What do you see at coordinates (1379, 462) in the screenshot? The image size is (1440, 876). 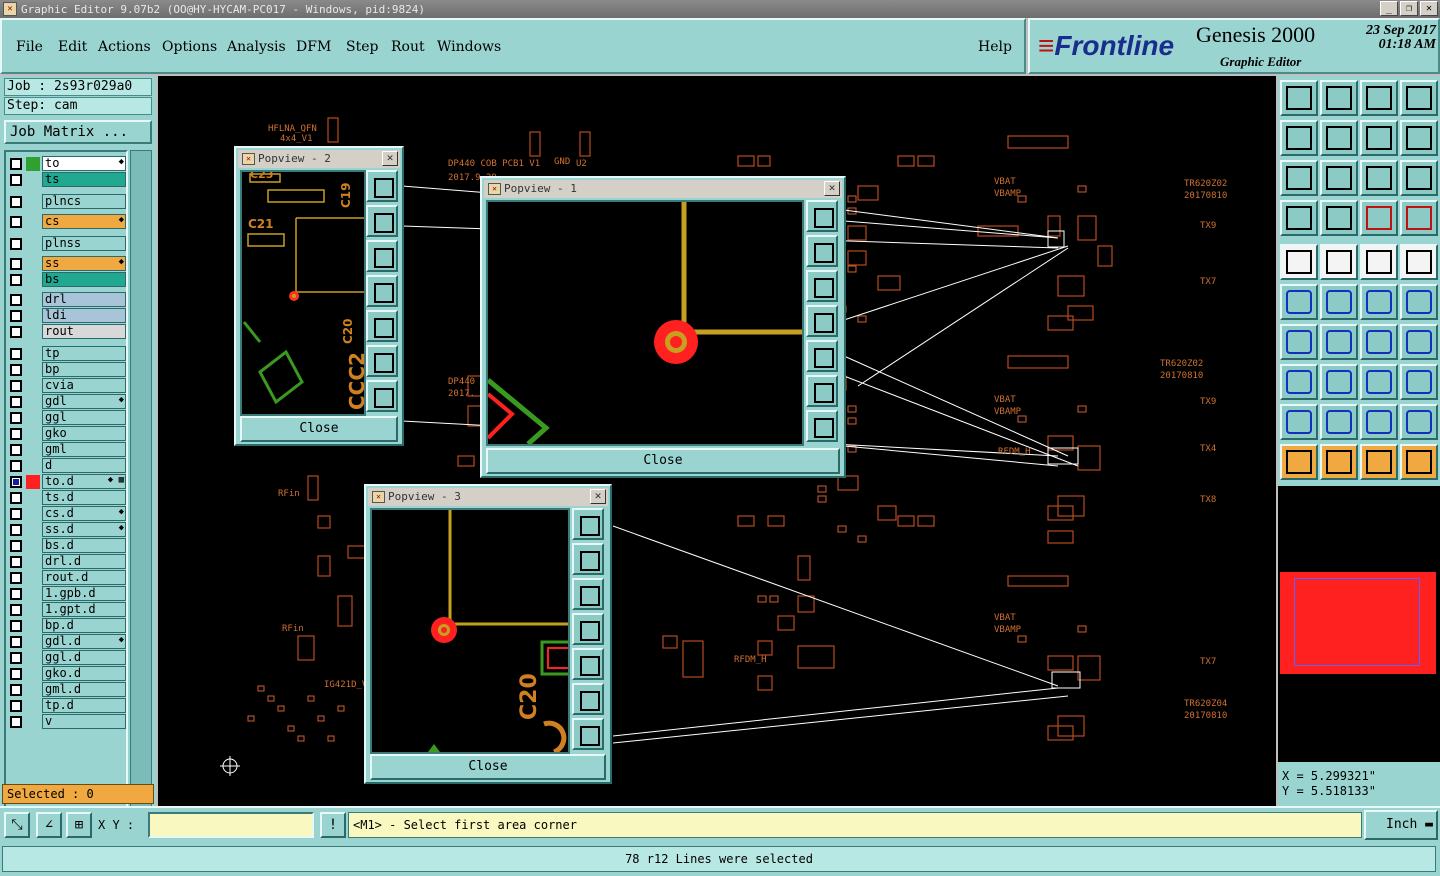 I see `pointer-select-button` at bounding box center [1379, 462].